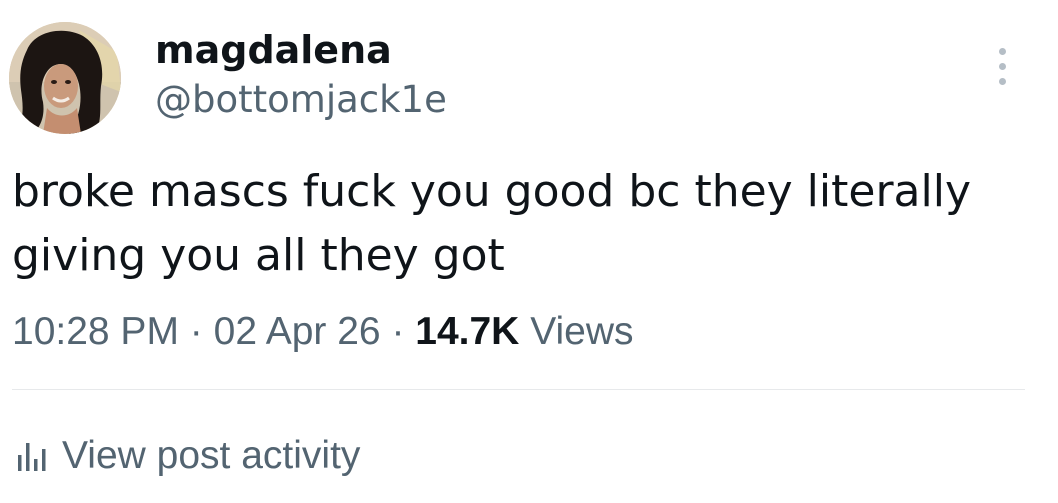 The width and height of the screenshot is (1058, 503). I want to click on avatar, so click(65, 78).